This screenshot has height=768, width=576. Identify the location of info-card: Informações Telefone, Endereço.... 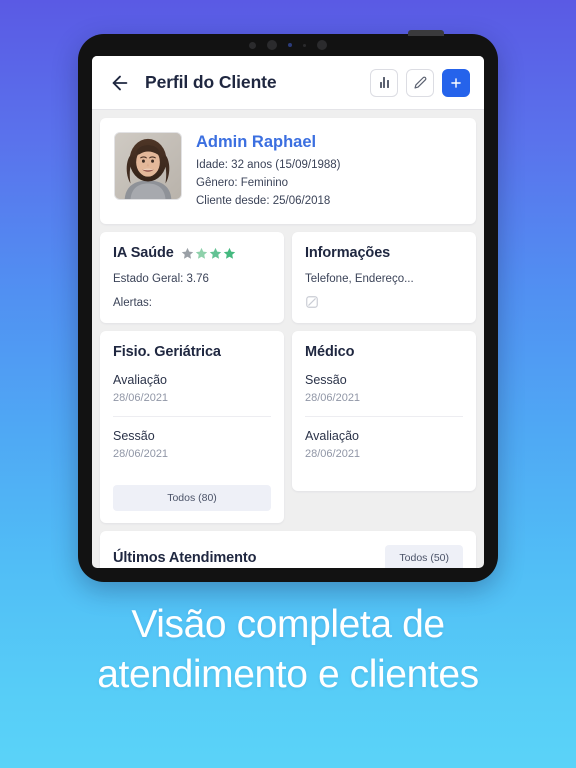
(384, 277).